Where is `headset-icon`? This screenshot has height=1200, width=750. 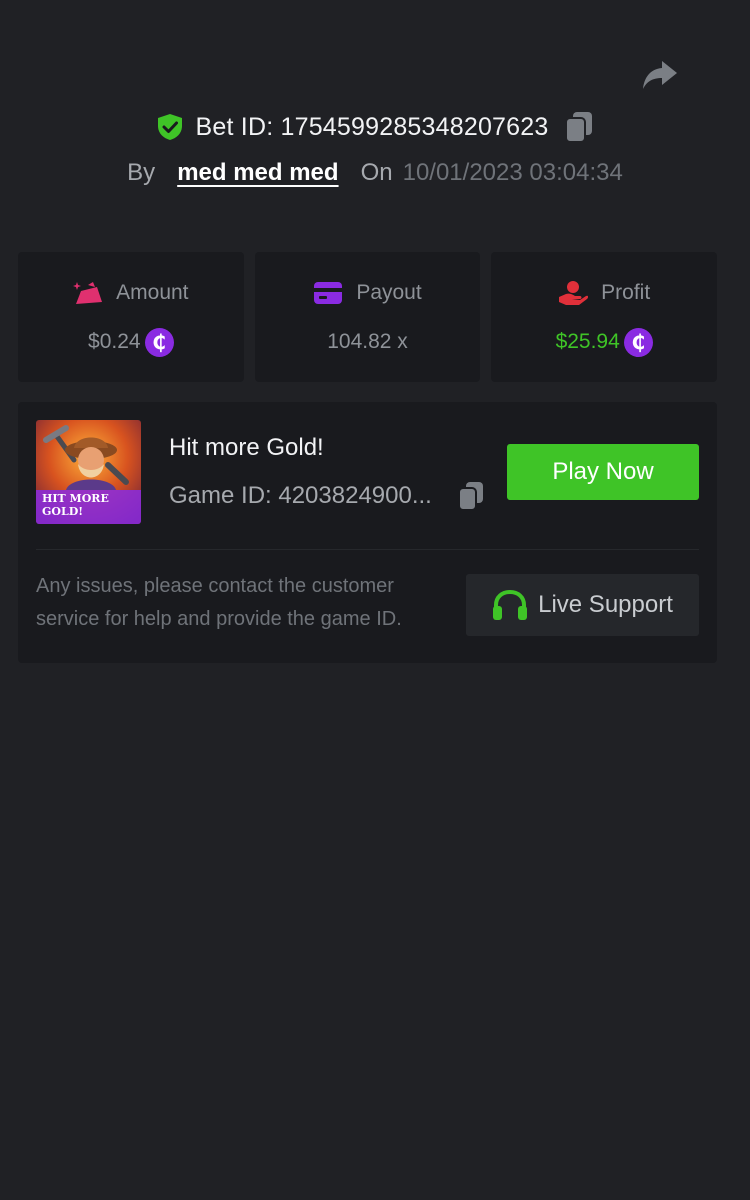
headset-icon is located at coordinates (510, 605).